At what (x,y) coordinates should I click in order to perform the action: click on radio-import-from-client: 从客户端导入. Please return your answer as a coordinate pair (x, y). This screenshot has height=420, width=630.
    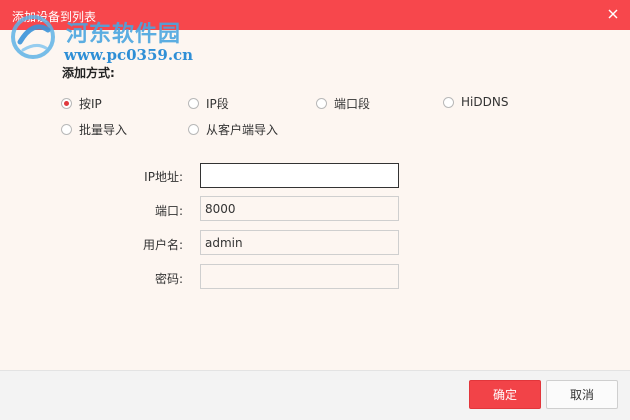
    Looking at the image, I should click on (233, 129).